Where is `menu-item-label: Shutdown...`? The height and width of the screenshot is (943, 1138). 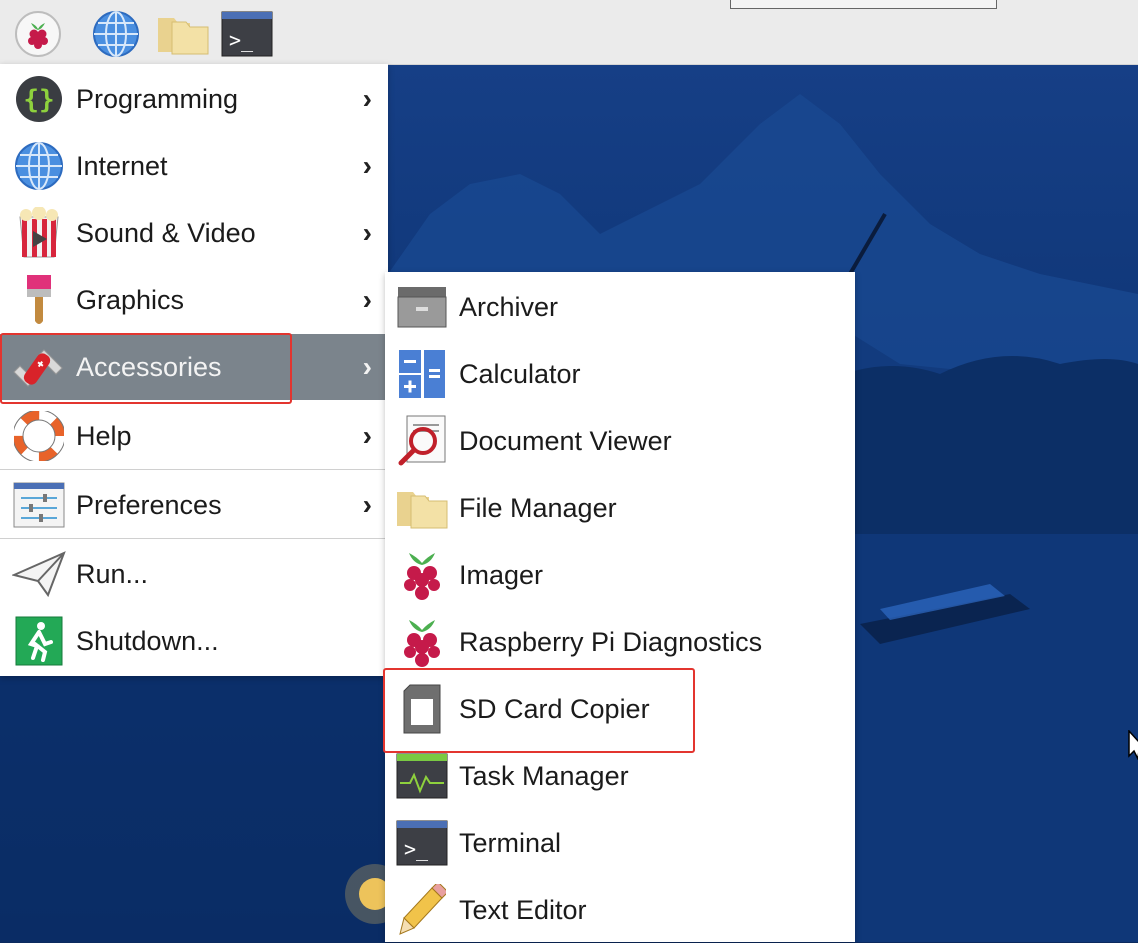
menu-item-label: Shutdown... is located at coordinates (147, 640).